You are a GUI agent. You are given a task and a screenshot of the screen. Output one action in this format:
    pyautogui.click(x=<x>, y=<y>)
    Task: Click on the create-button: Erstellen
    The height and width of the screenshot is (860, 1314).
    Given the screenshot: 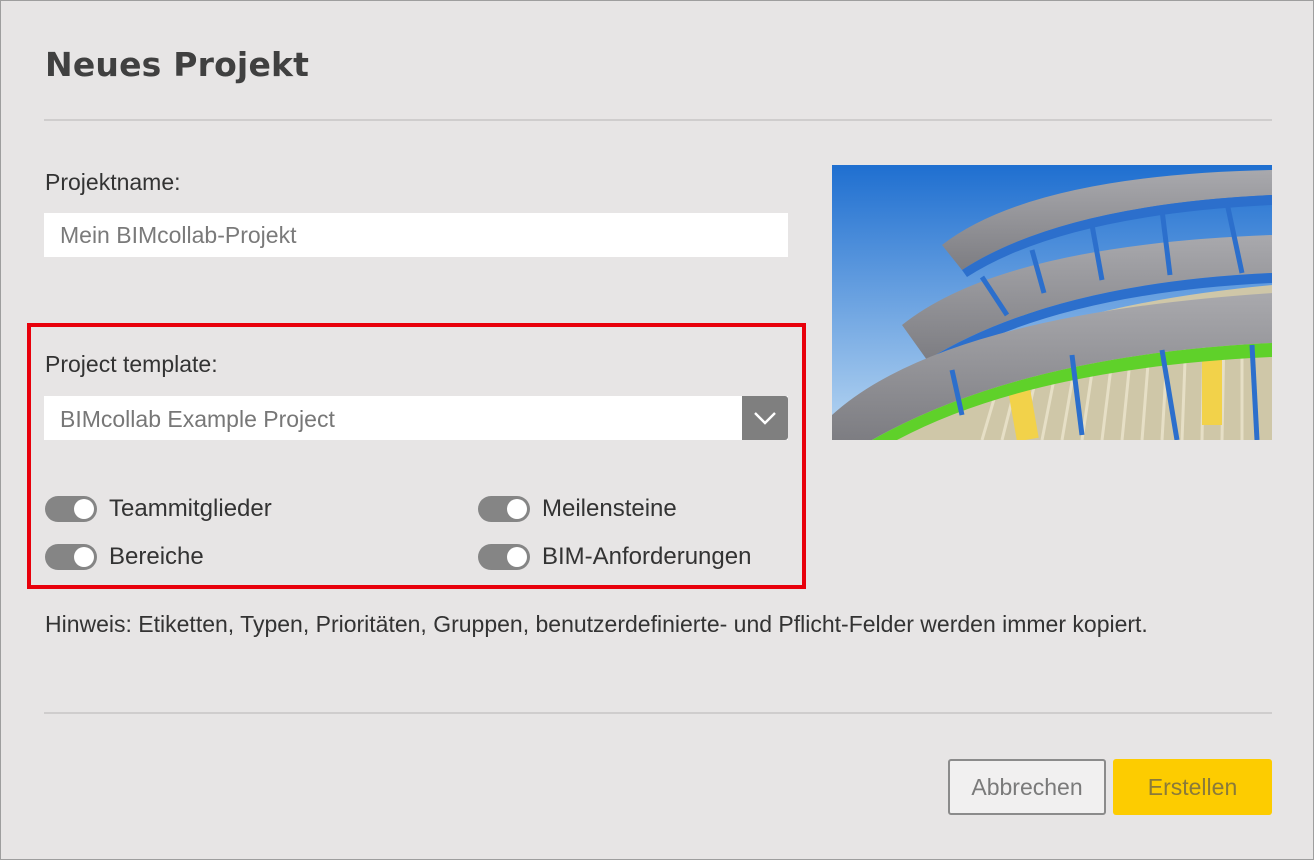 What is the action you would take?
    pyautogui.click(x=1192, y=787)
    